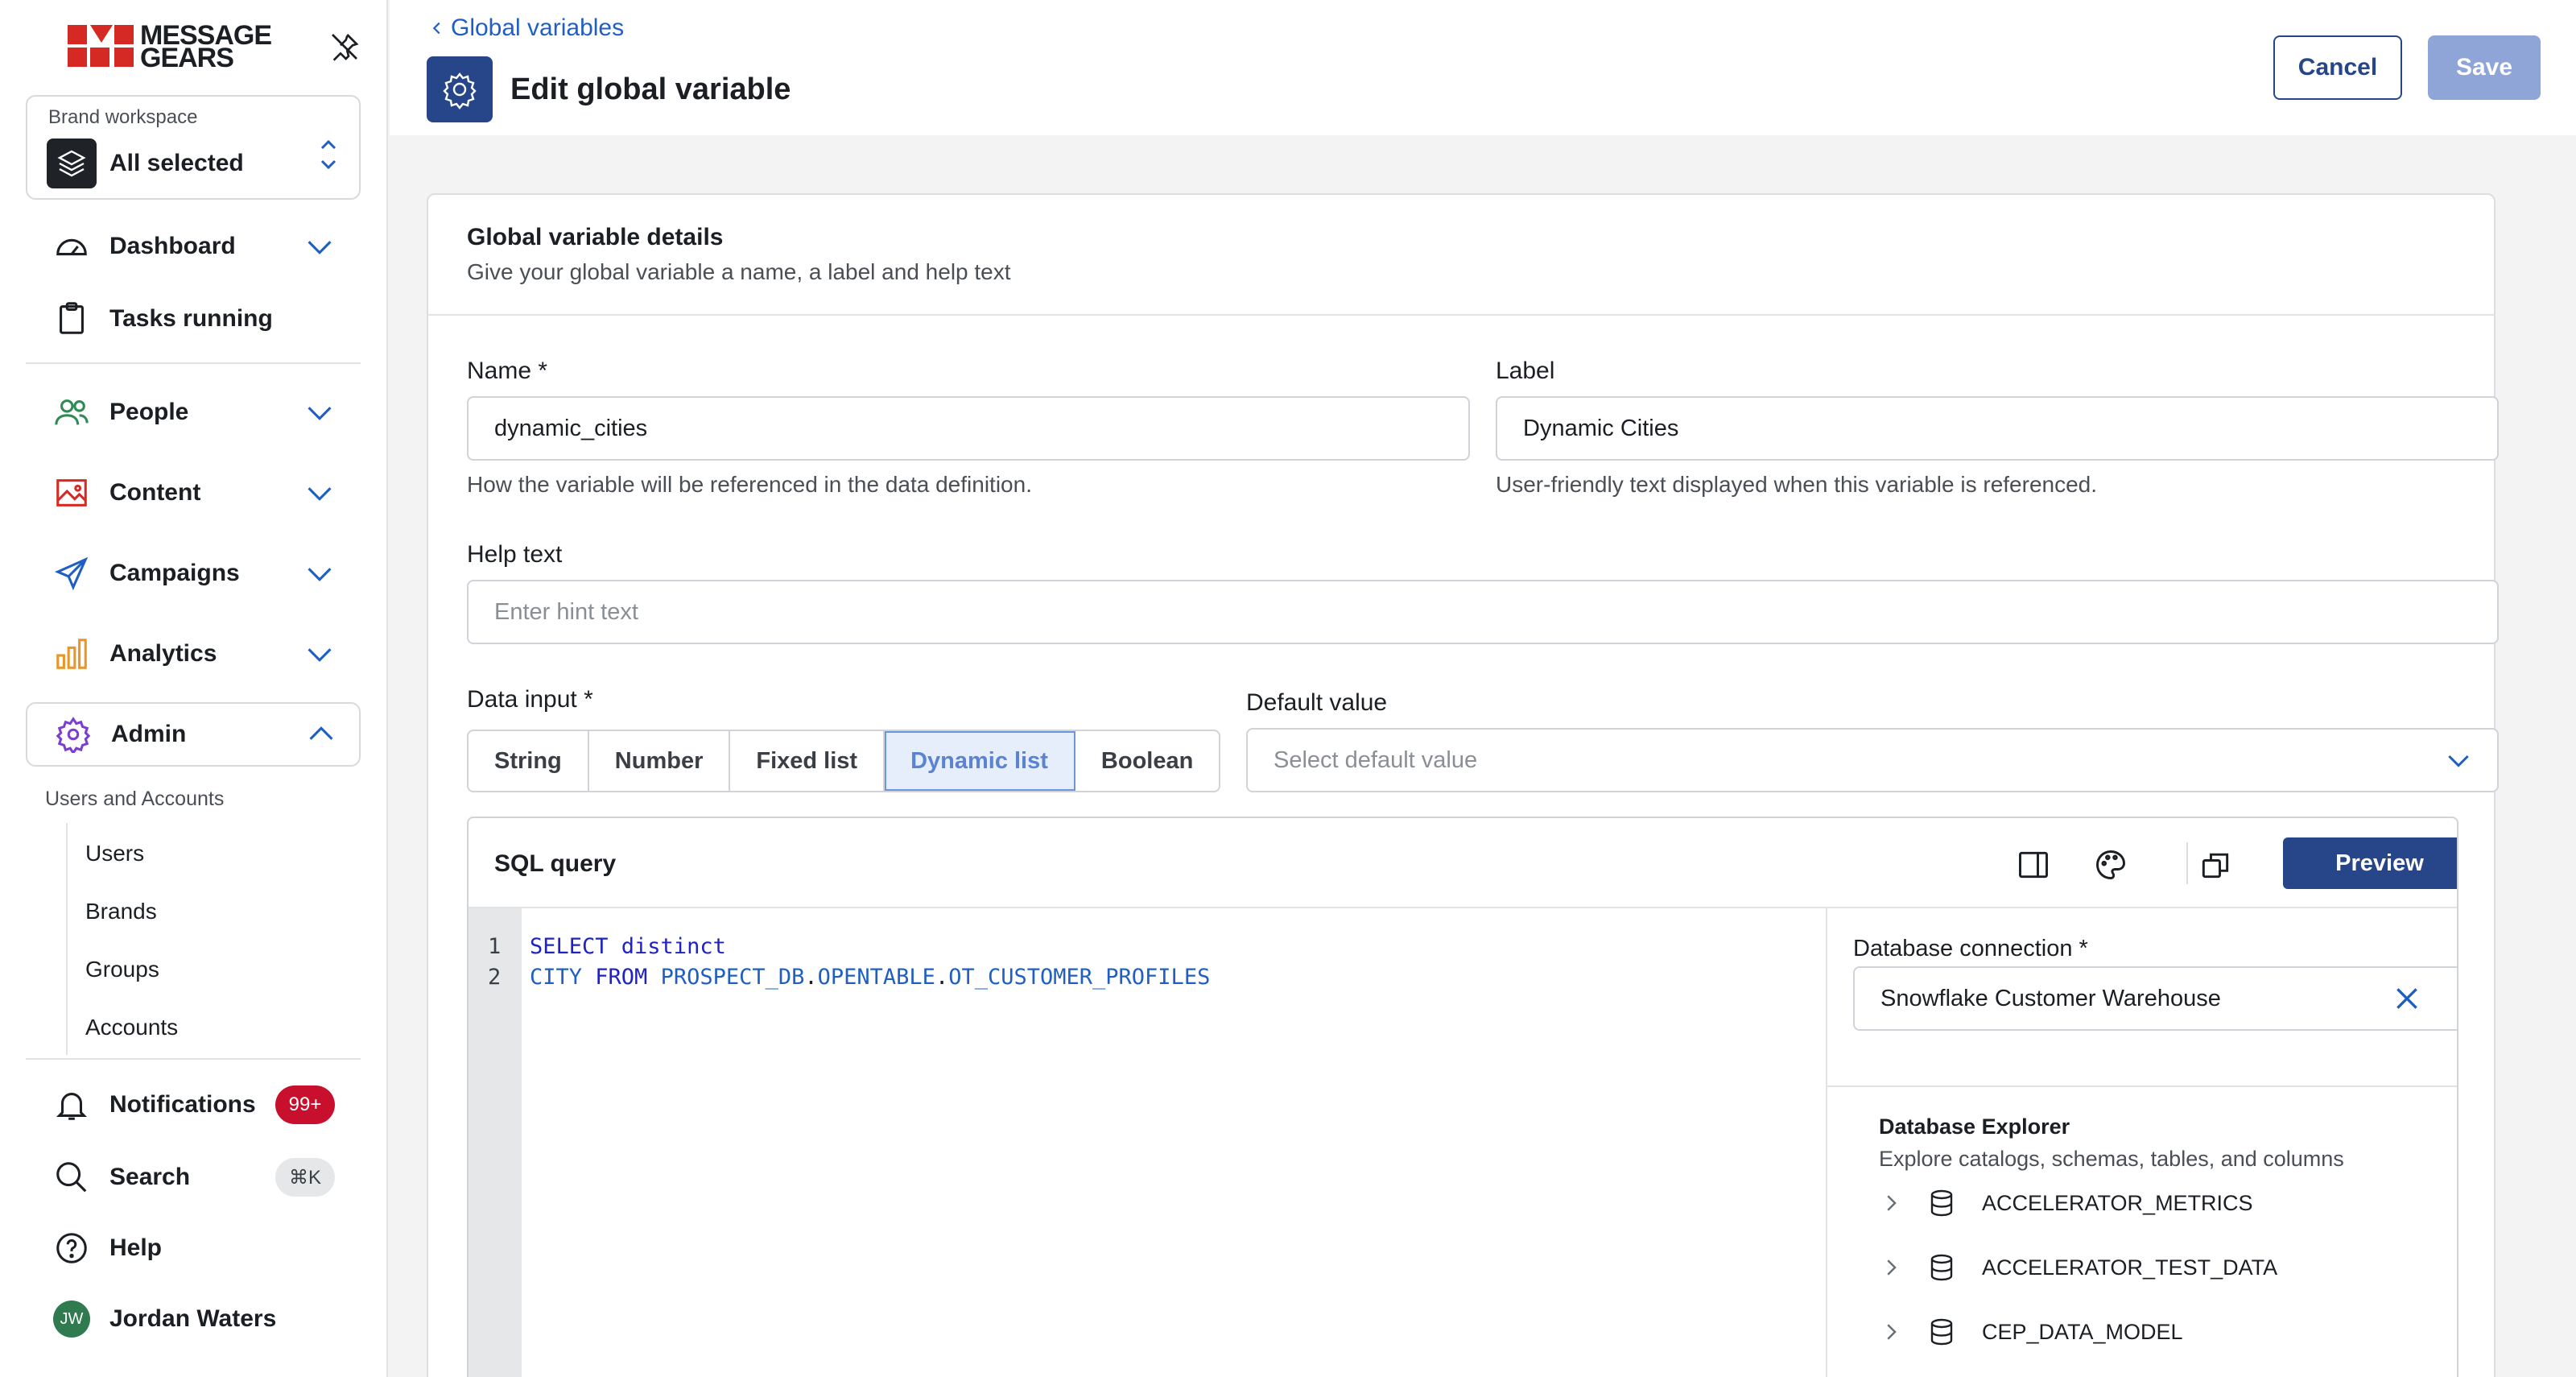  What do you see at coordinates (71, 492) in the screenshot?
I see `image-icon` at bounding box center [71, 492].